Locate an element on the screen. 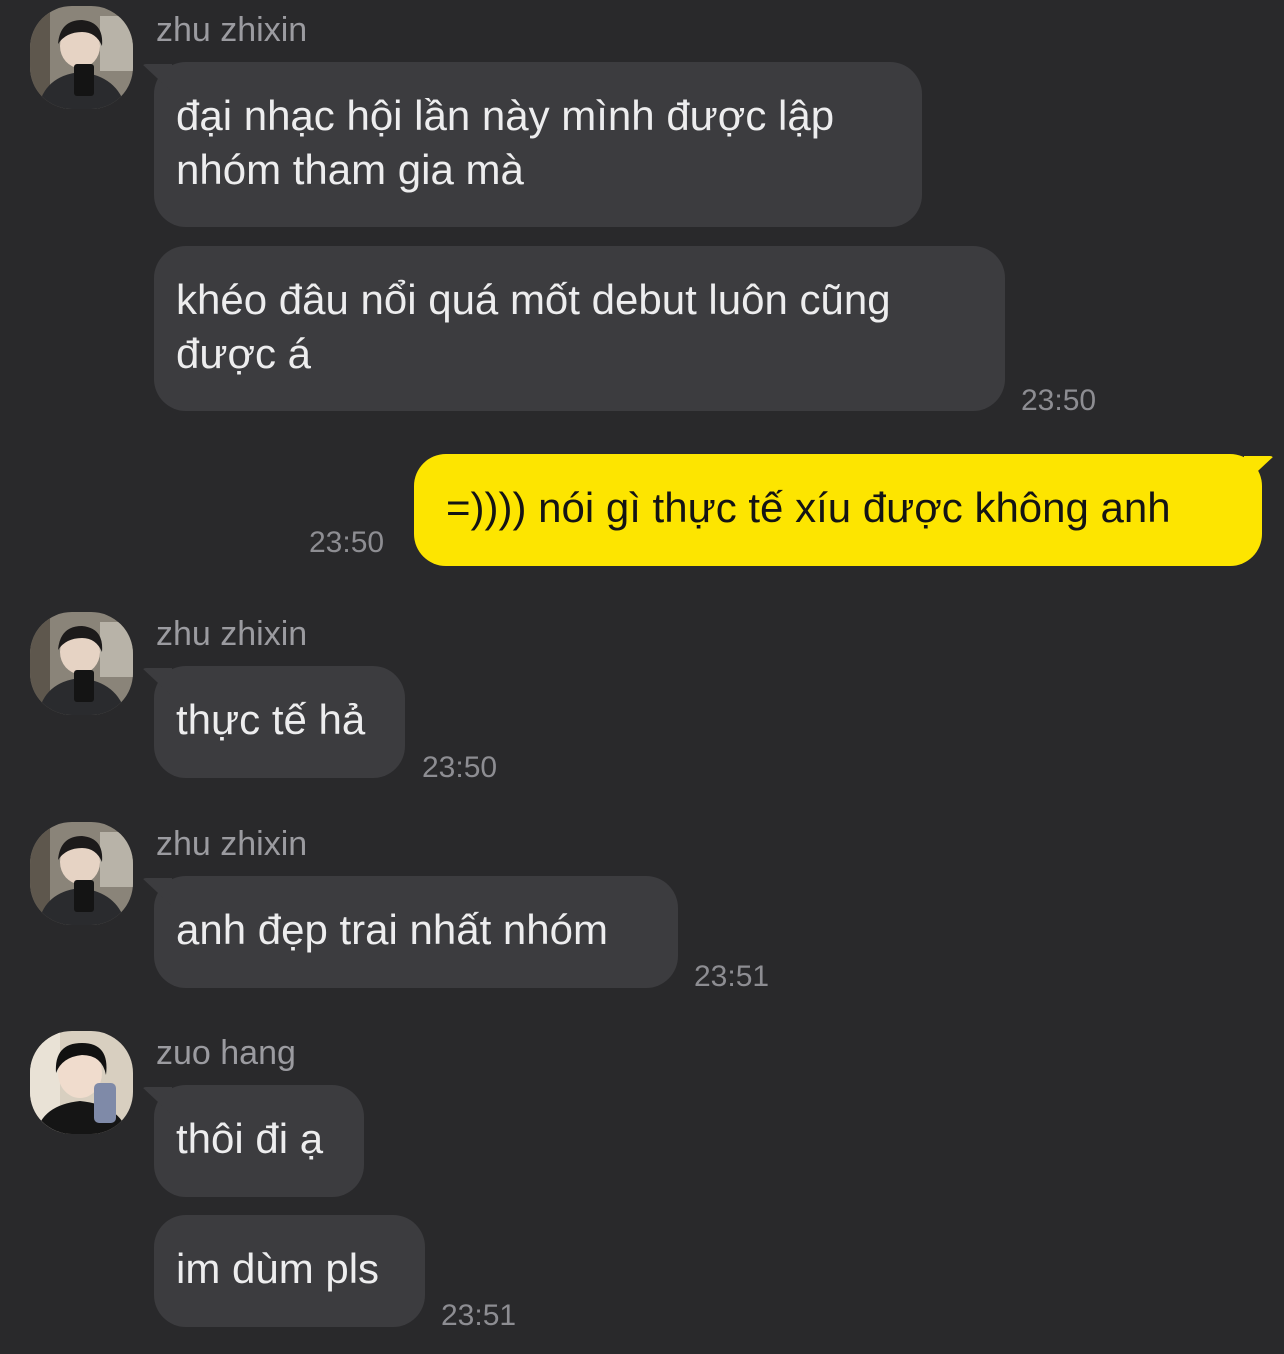 This screenshot has height=1354, width=1284. message-bubble: anh đẹp trai nhất nhóm is located at coordinates (416, 932).